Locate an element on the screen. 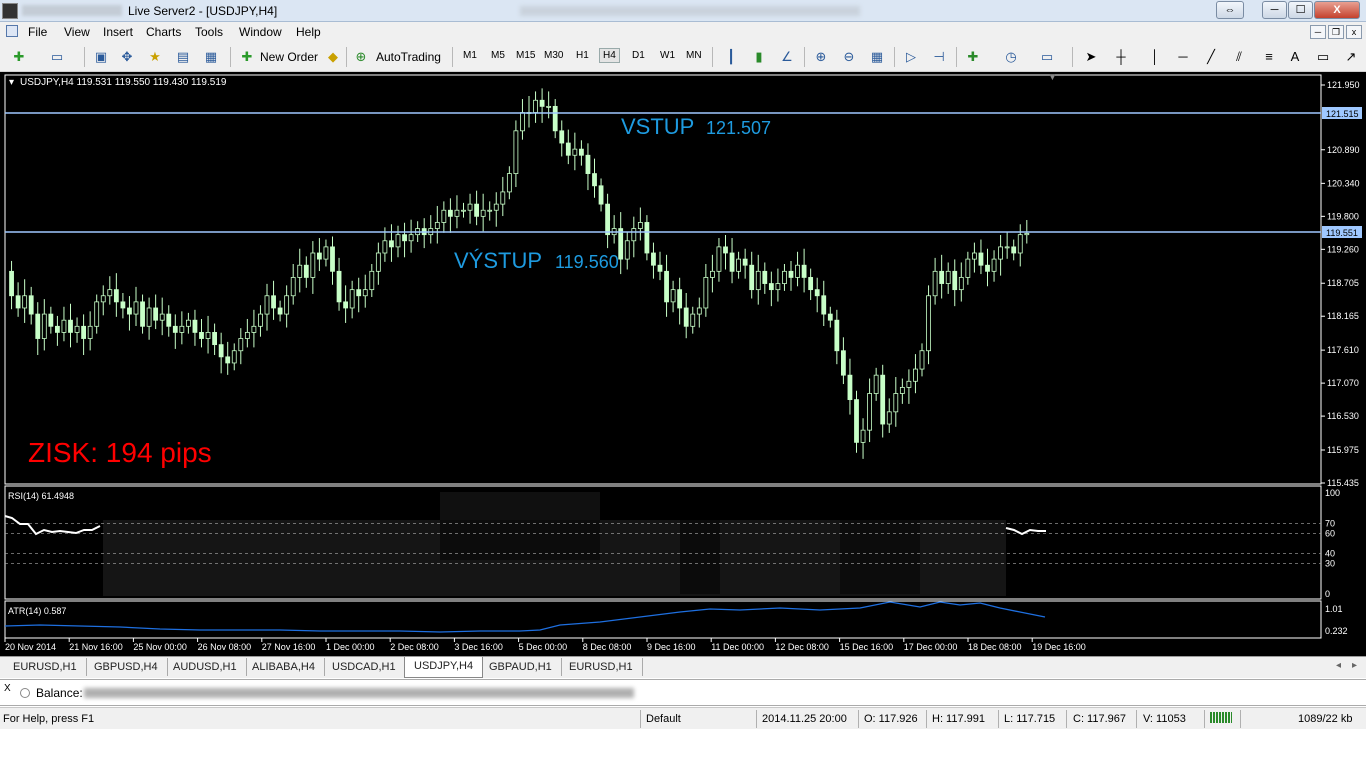 This screenshot has width=1366, height=768. menu-view: View is located at coordinates (77, 32).